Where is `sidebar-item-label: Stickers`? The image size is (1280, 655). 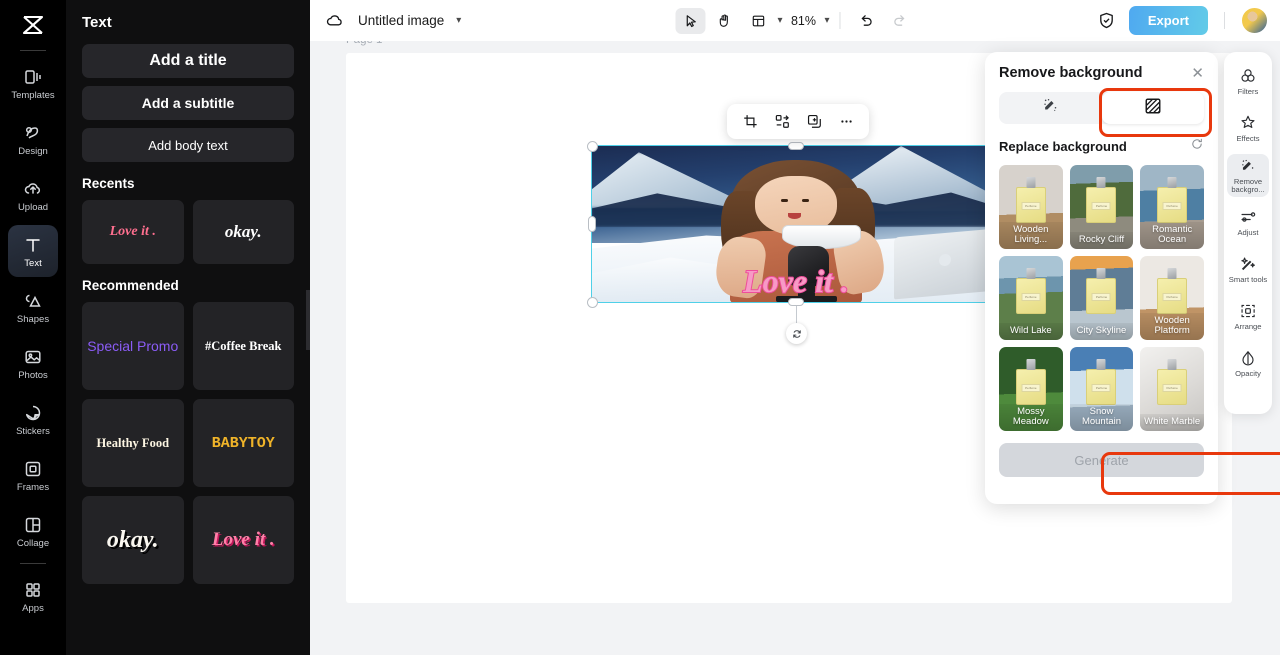 sidebar-item-label: Stickers is located at coordinates (33, 431).